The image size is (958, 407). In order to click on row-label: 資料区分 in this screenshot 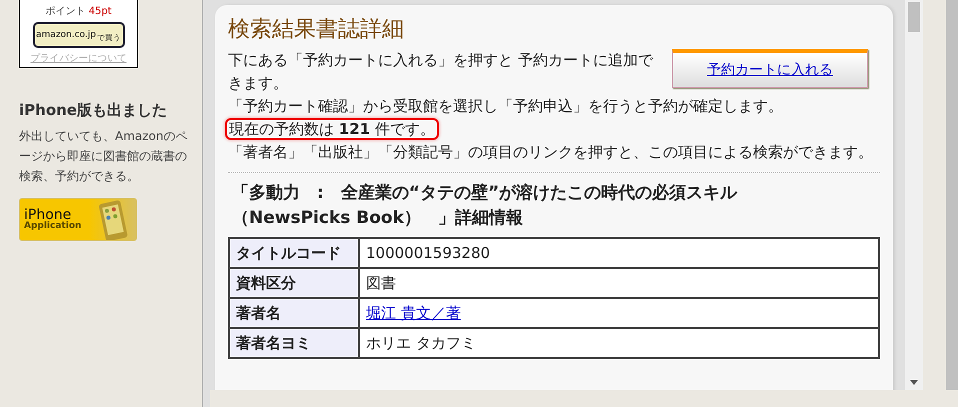, I will do `click(294, 283)`.